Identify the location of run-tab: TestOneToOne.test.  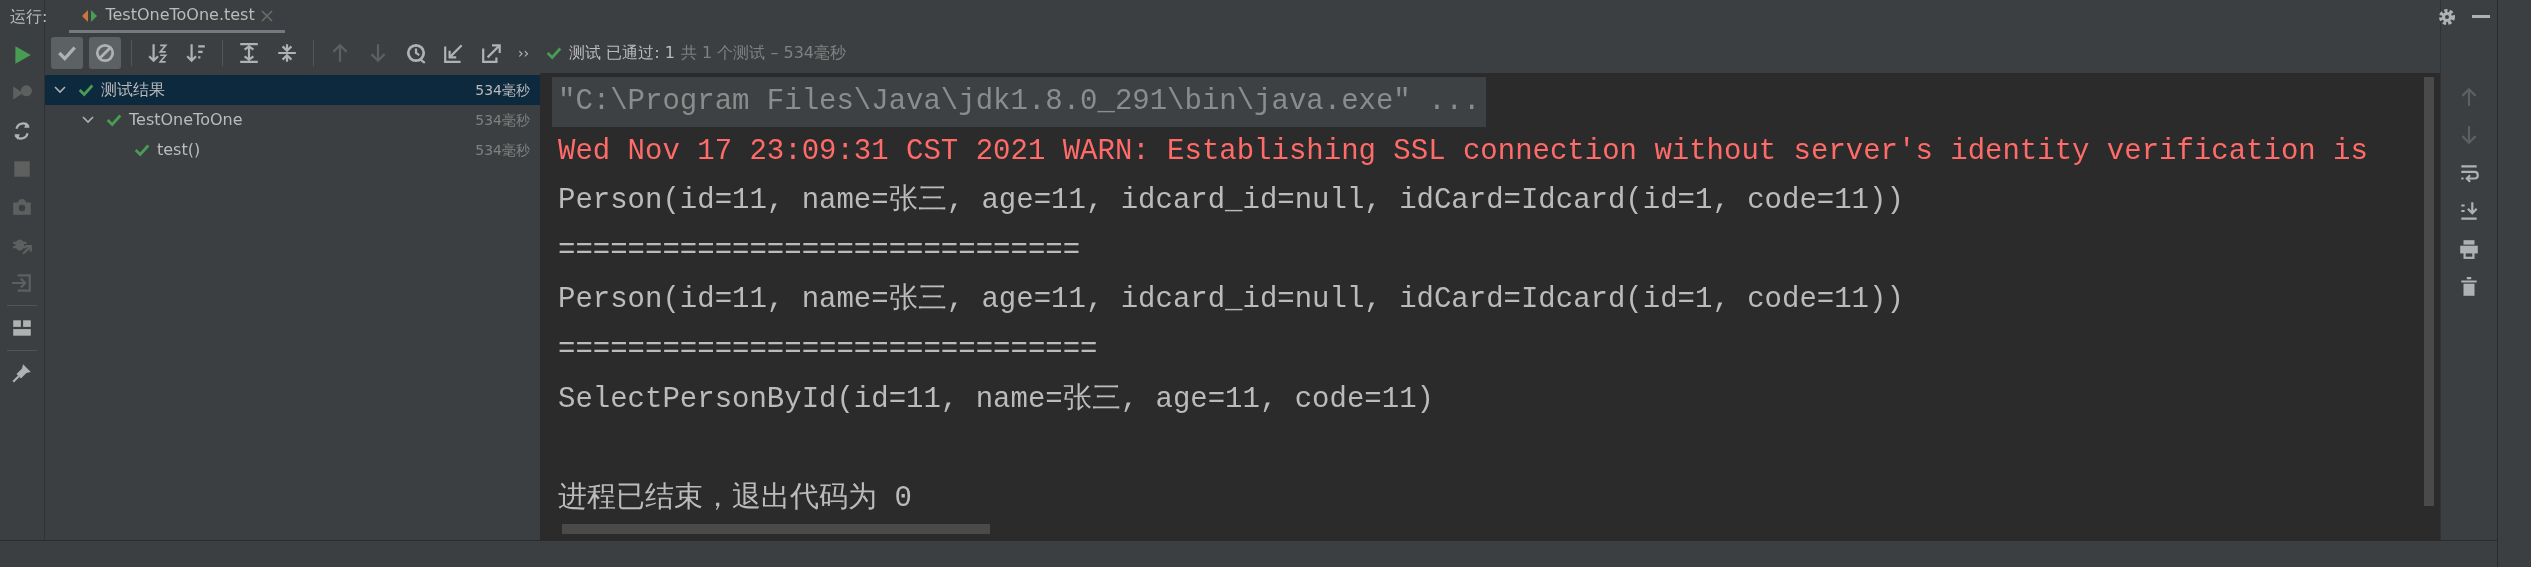
(177, 16).